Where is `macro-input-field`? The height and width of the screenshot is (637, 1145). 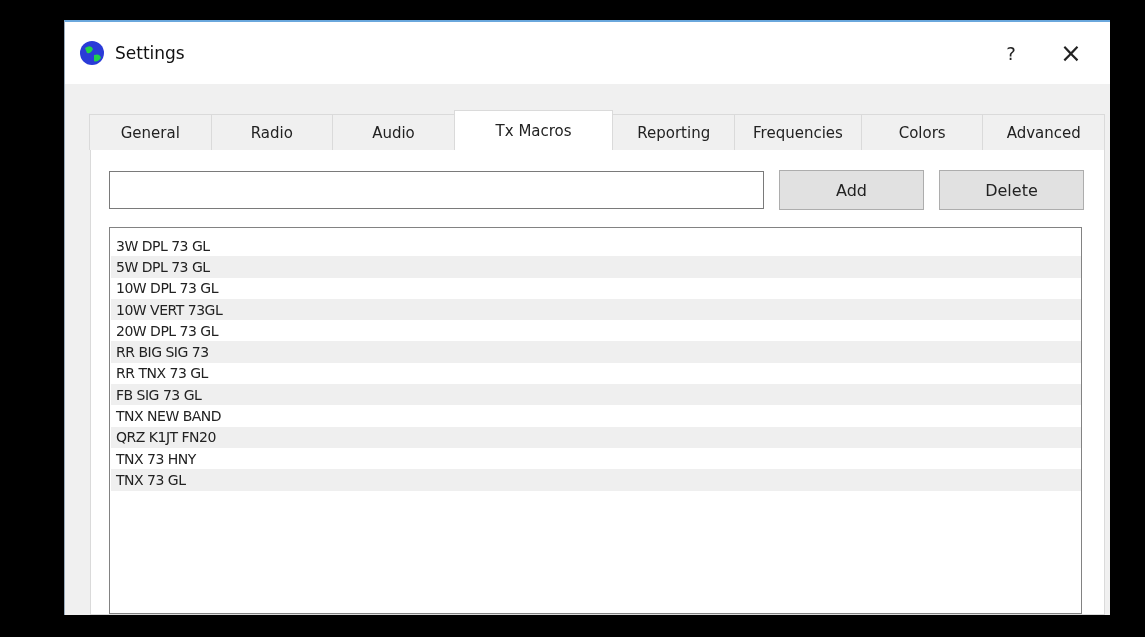 macro-input-field is located at coordinates (436, 190).